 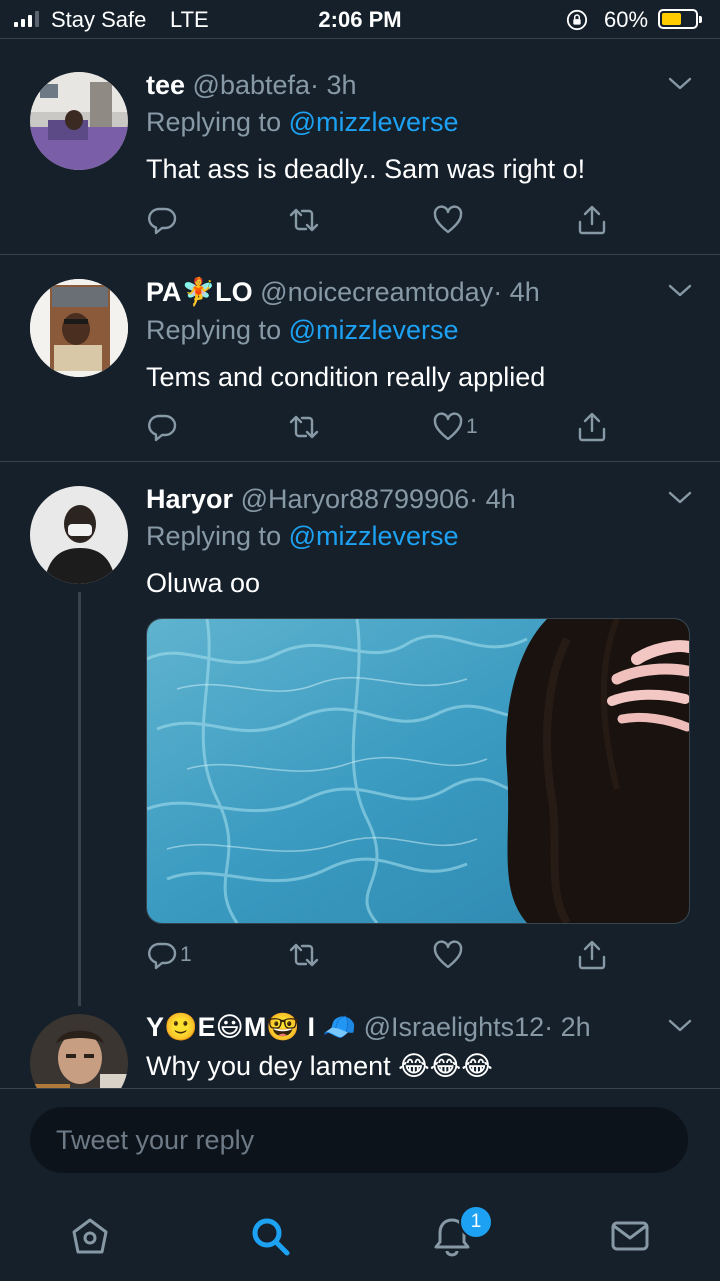 I want to click on tweet-text: Why you dey lament 😂😂😂, so click(x=319, y=1066).